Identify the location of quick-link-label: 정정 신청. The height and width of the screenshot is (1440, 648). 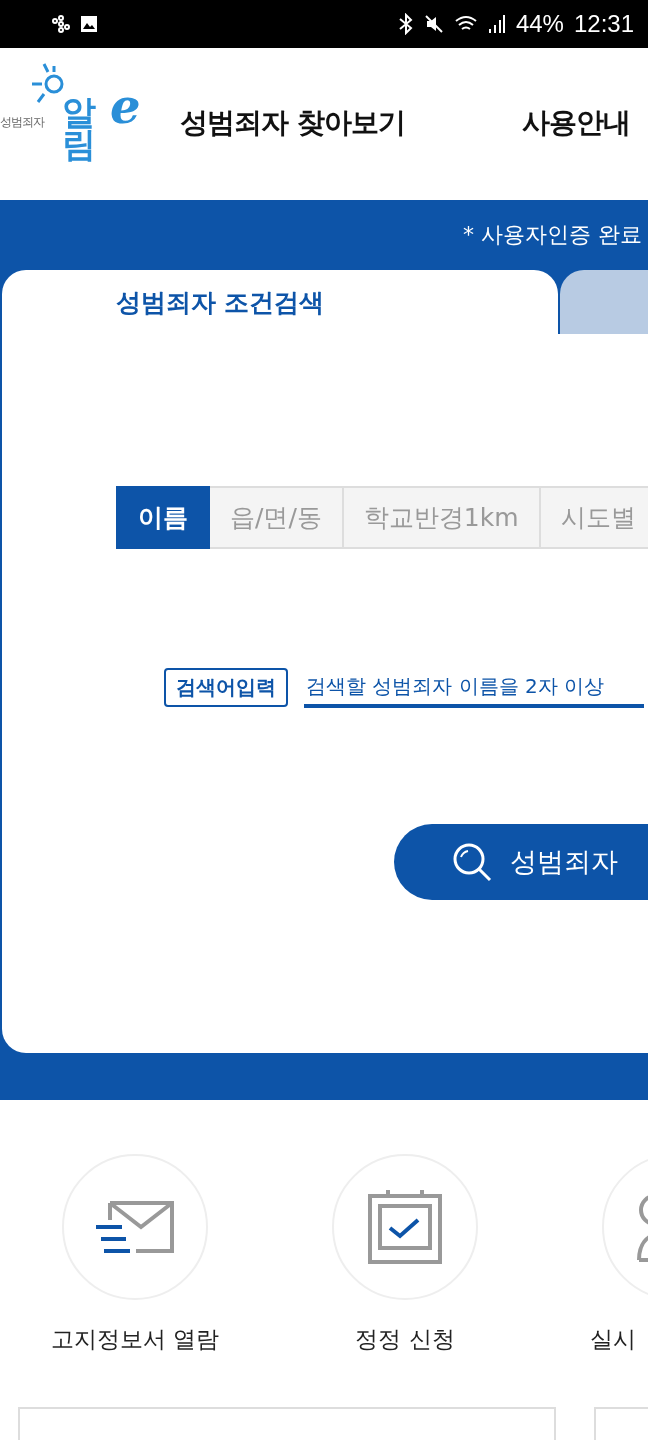
(405, 1339).